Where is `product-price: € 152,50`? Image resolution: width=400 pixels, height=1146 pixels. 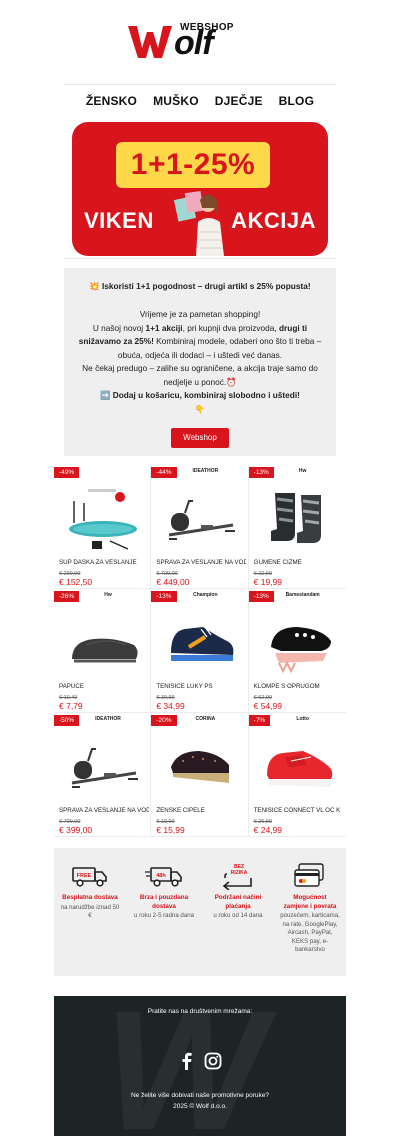 product-price: € 152,50 is located at coordinates (76, 582).